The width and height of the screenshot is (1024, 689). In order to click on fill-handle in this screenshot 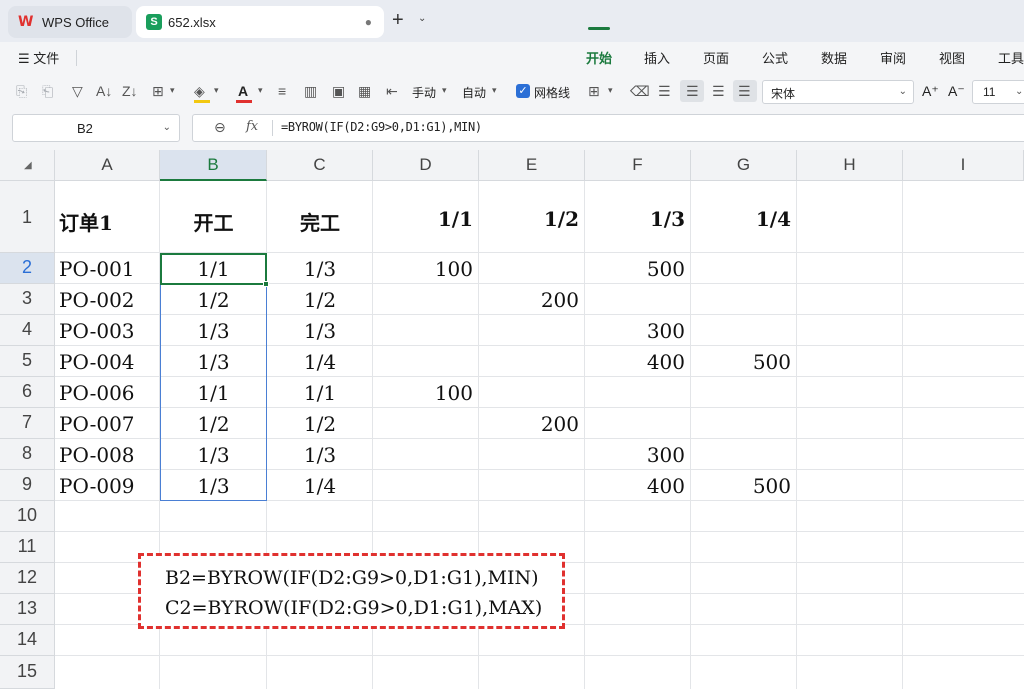, I will do `click(266, 284)`.